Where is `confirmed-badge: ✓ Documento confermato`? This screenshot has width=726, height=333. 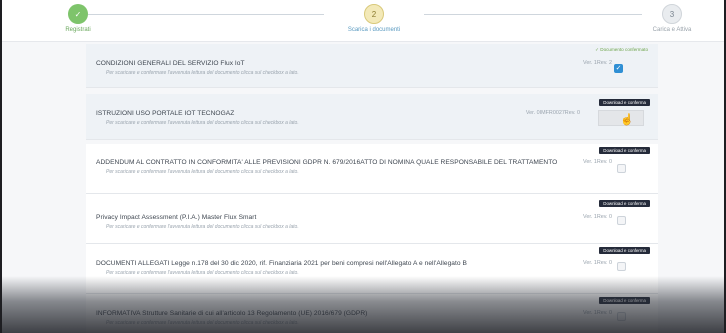
confirmed-badge: ✓ Documento confermato is located at coordinates (621, 49).